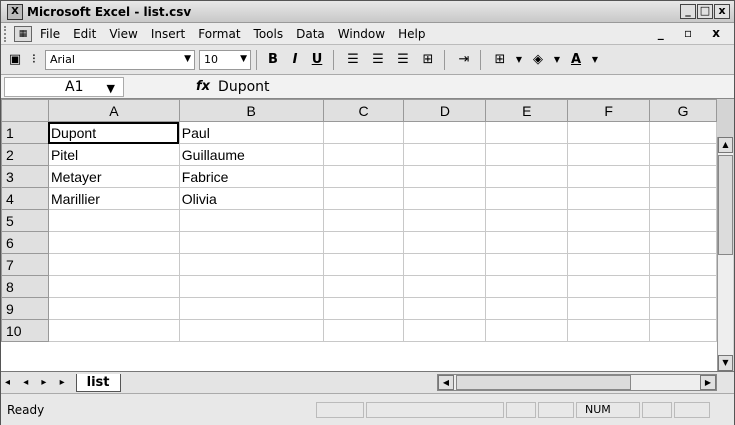 Image resolution: width=735 pixels, height=425 pixels. I want to click on function-icon: fx, so click(203, 86).